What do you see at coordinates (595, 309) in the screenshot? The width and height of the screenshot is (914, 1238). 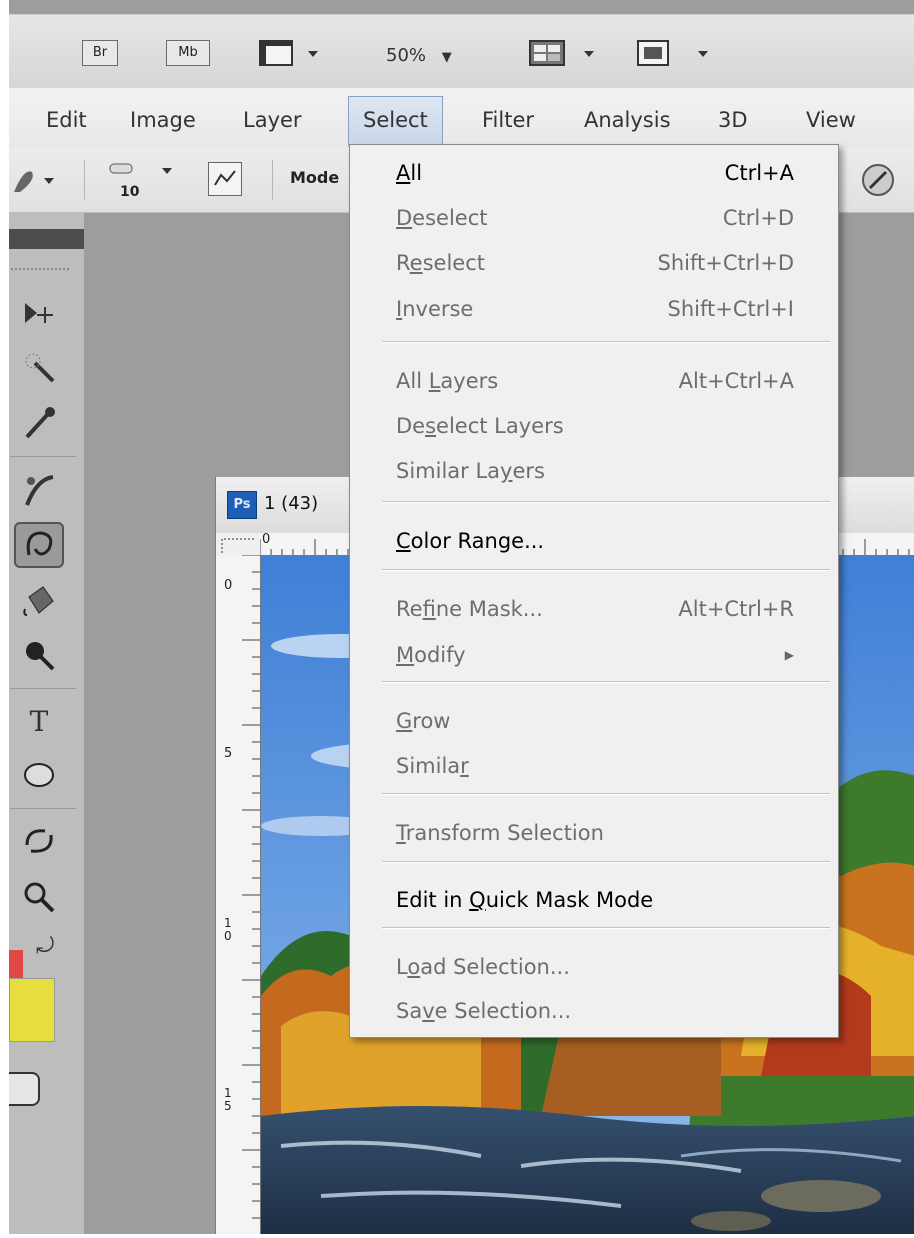 I see `menu-item-inverse: Inverse Shift+Ctrl+I` at bounding box center [595, 309].